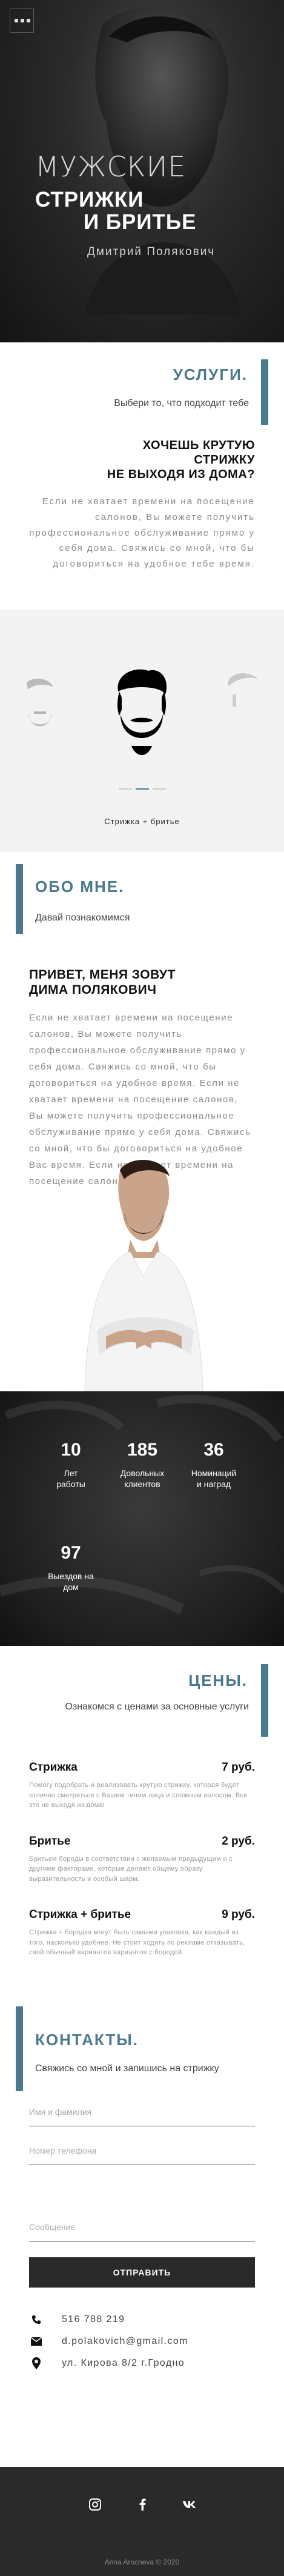  Describe the element at coordinates (80, 1914) in the screenshot. I see `price-name: Стрижка + бритье` at that location.